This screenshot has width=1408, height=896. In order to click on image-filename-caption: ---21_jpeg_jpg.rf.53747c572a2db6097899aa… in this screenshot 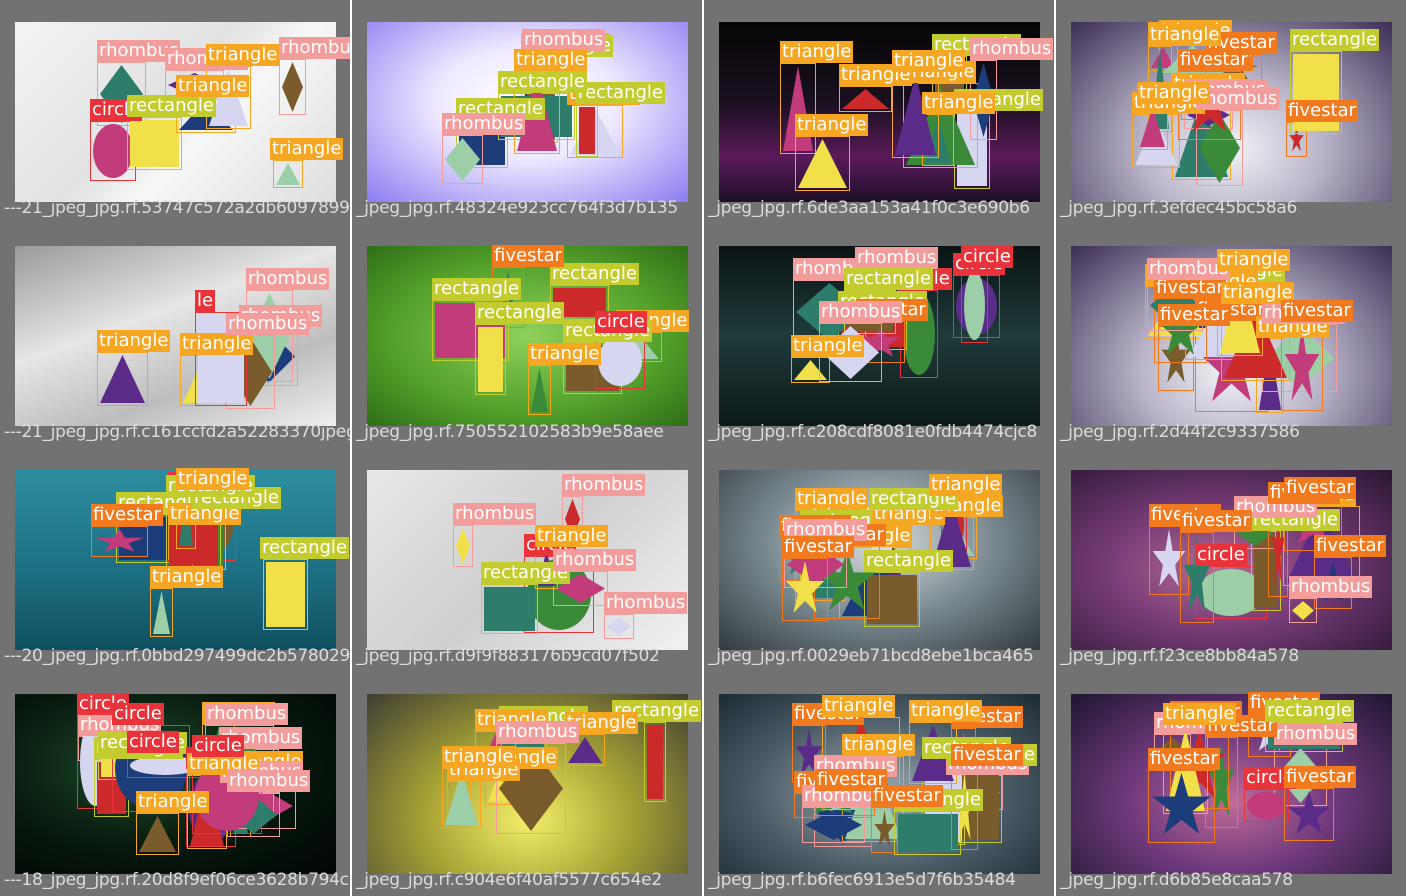, I will do `click(178, 208)`.